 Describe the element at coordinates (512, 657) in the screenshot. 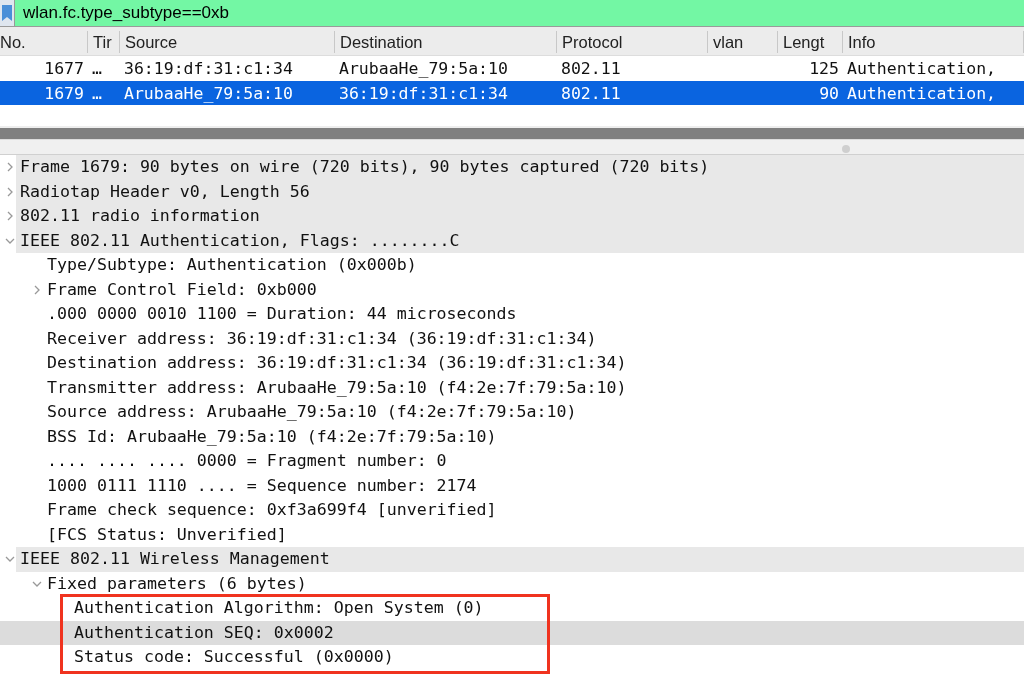

I see `tree-row: Status code: Successful (0x0000)` at that location.